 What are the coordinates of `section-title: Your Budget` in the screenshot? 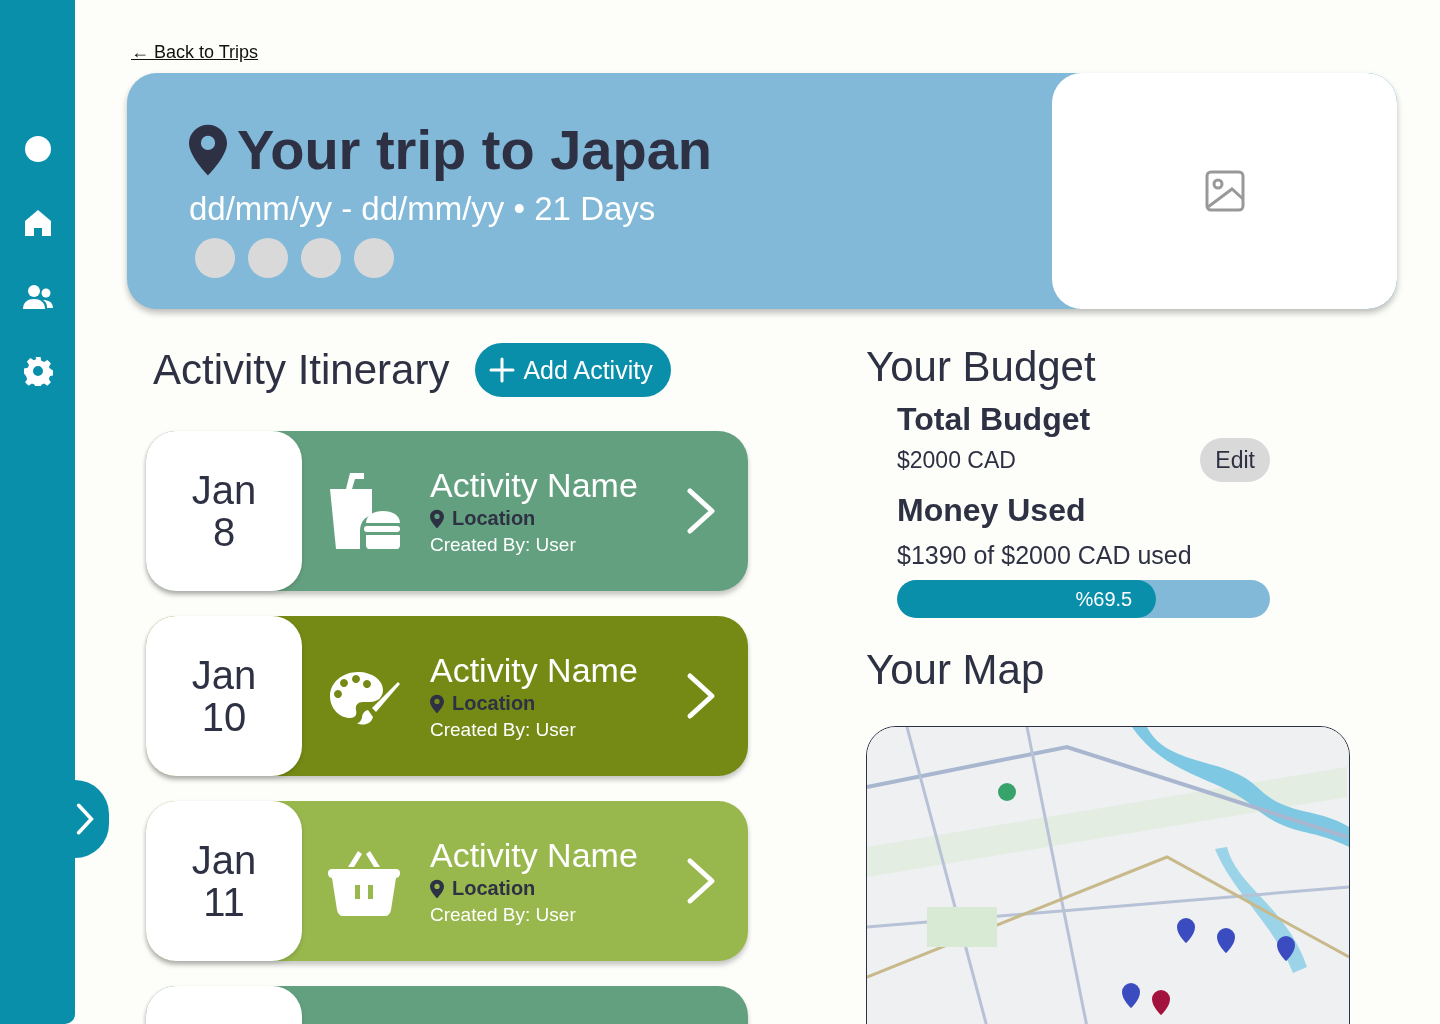 It's located at (981, 367).